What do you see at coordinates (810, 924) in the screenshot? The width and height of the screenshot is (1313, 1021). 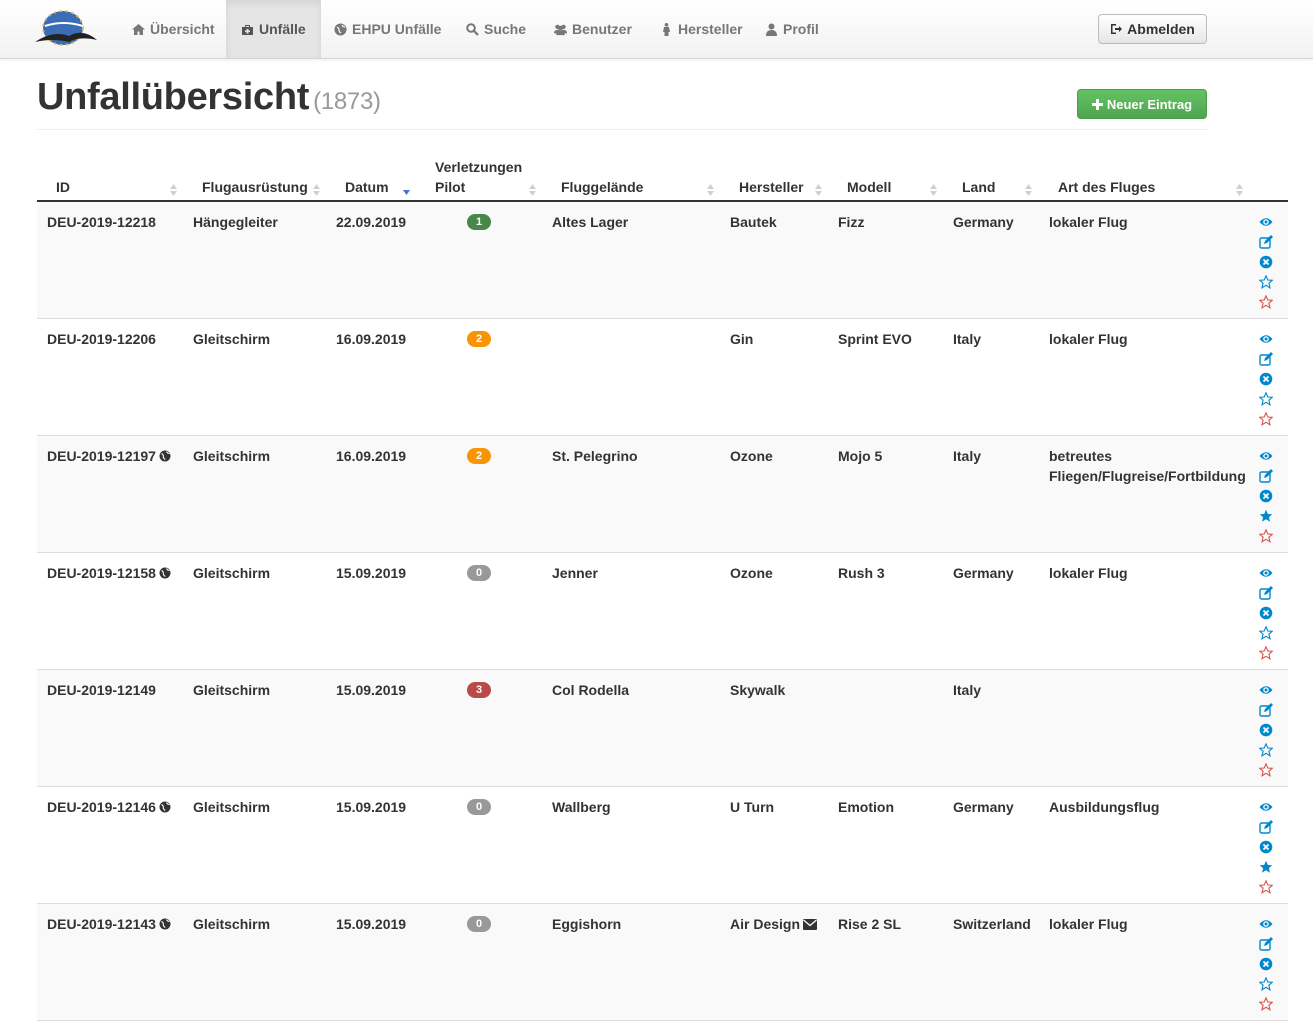 I see `envelope-icon` at bounding box center [810, 924].